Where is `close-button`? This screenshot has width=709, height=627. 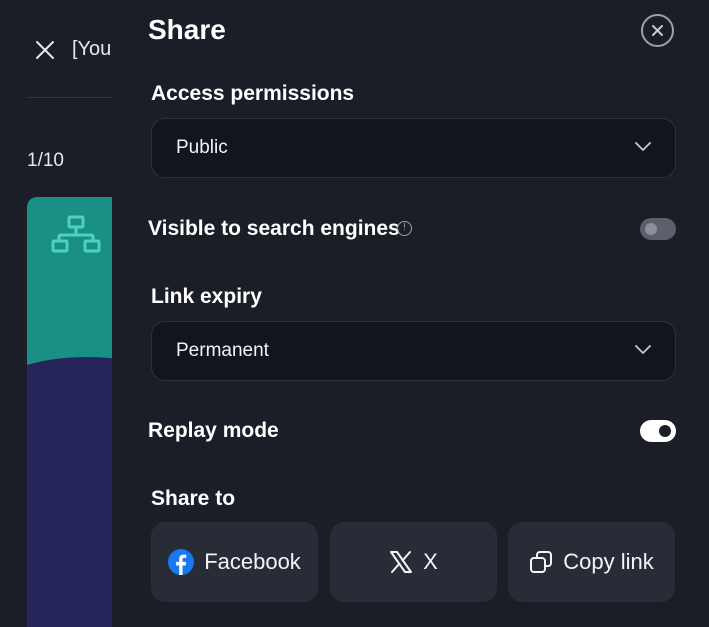 close-button is located at coordinates (657, 30).